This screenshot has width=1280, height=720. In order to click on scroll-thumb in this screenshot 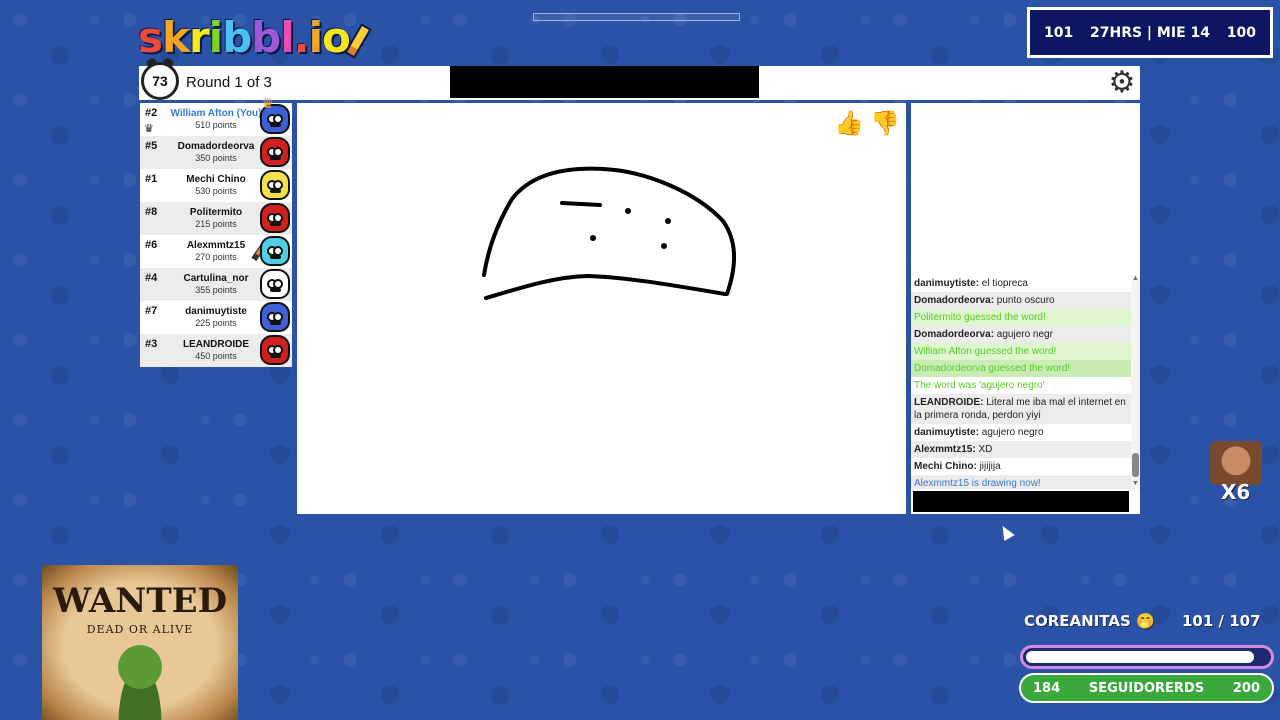, I will do `click(1135, 465)`.